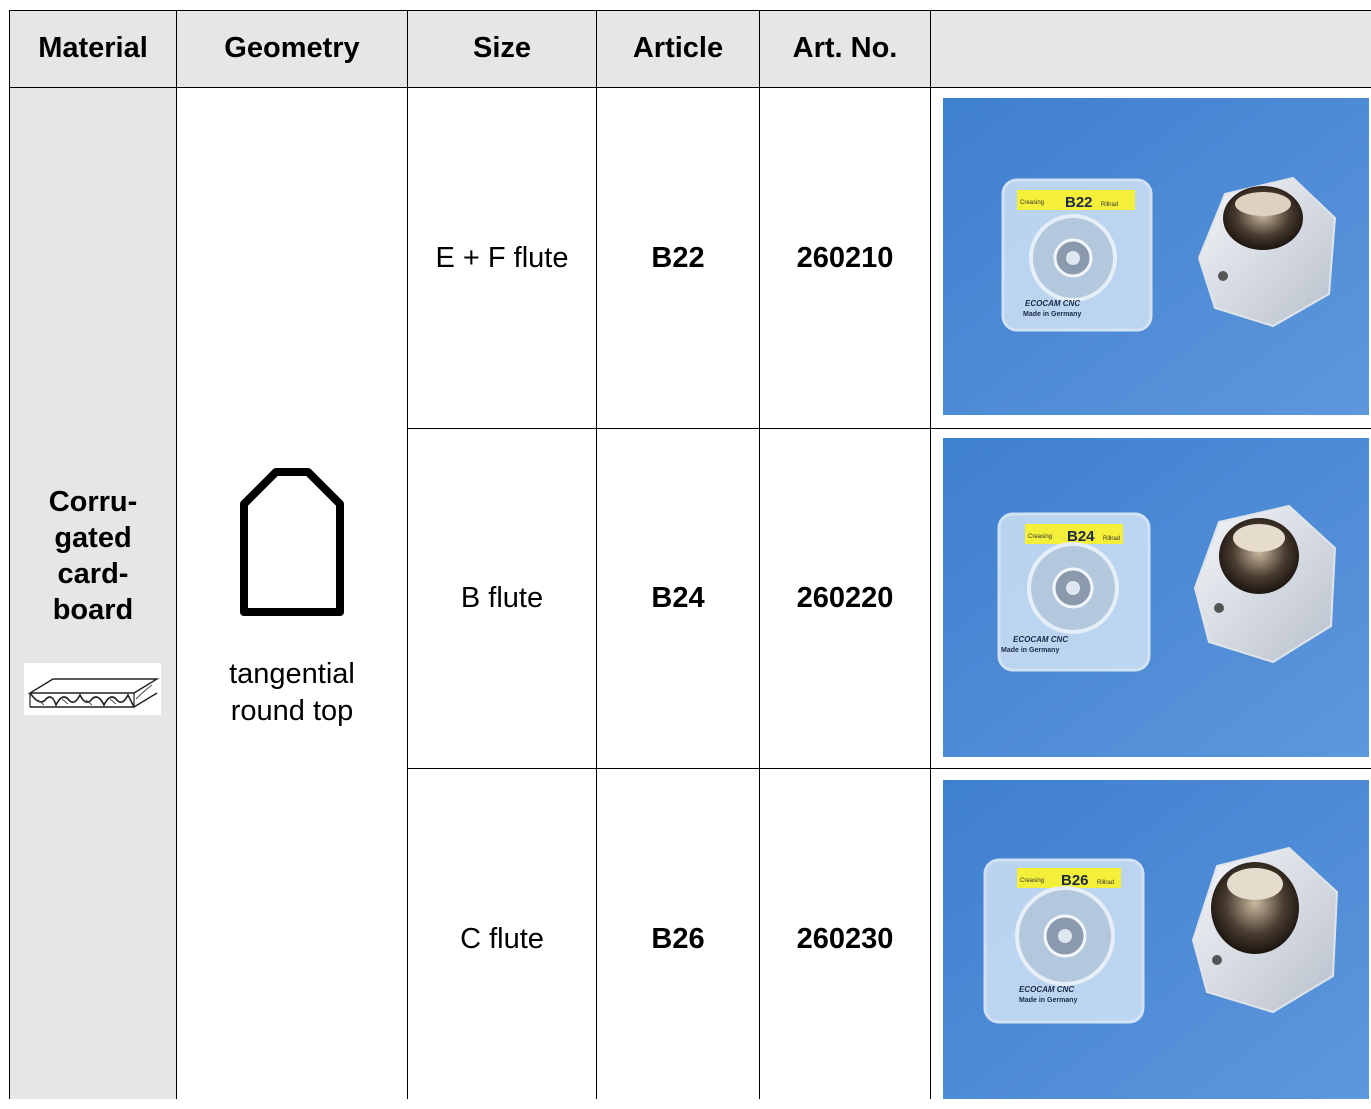 The height and width of the screenshot is (1109, 1371). I want to click on row-3-art-no-text: 260230, so click(845, 938).